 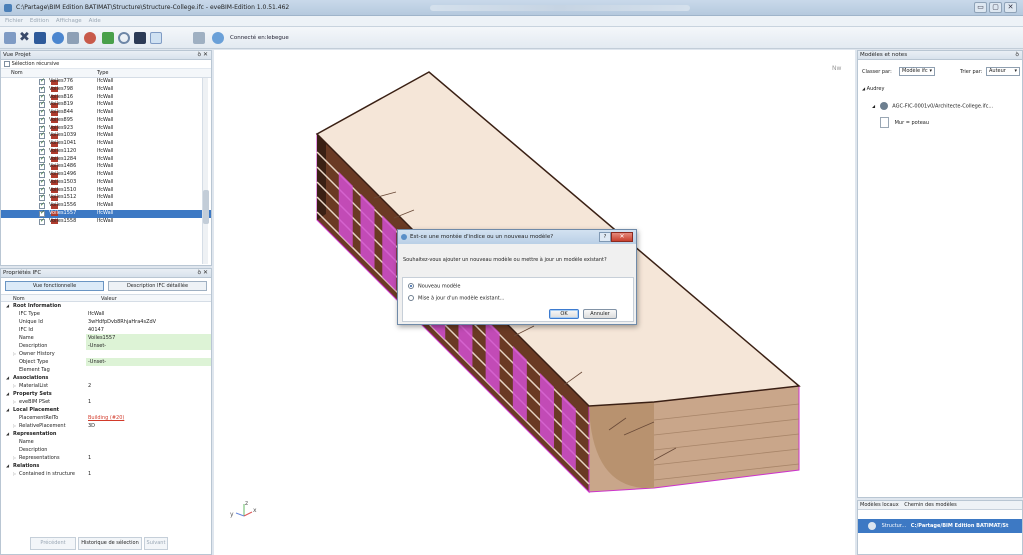 What do you see at coordinates (157, 286) in the screenshot?
I see `tab-detailed-description: Description IFC détaillée` at bounding box center [157, 286].